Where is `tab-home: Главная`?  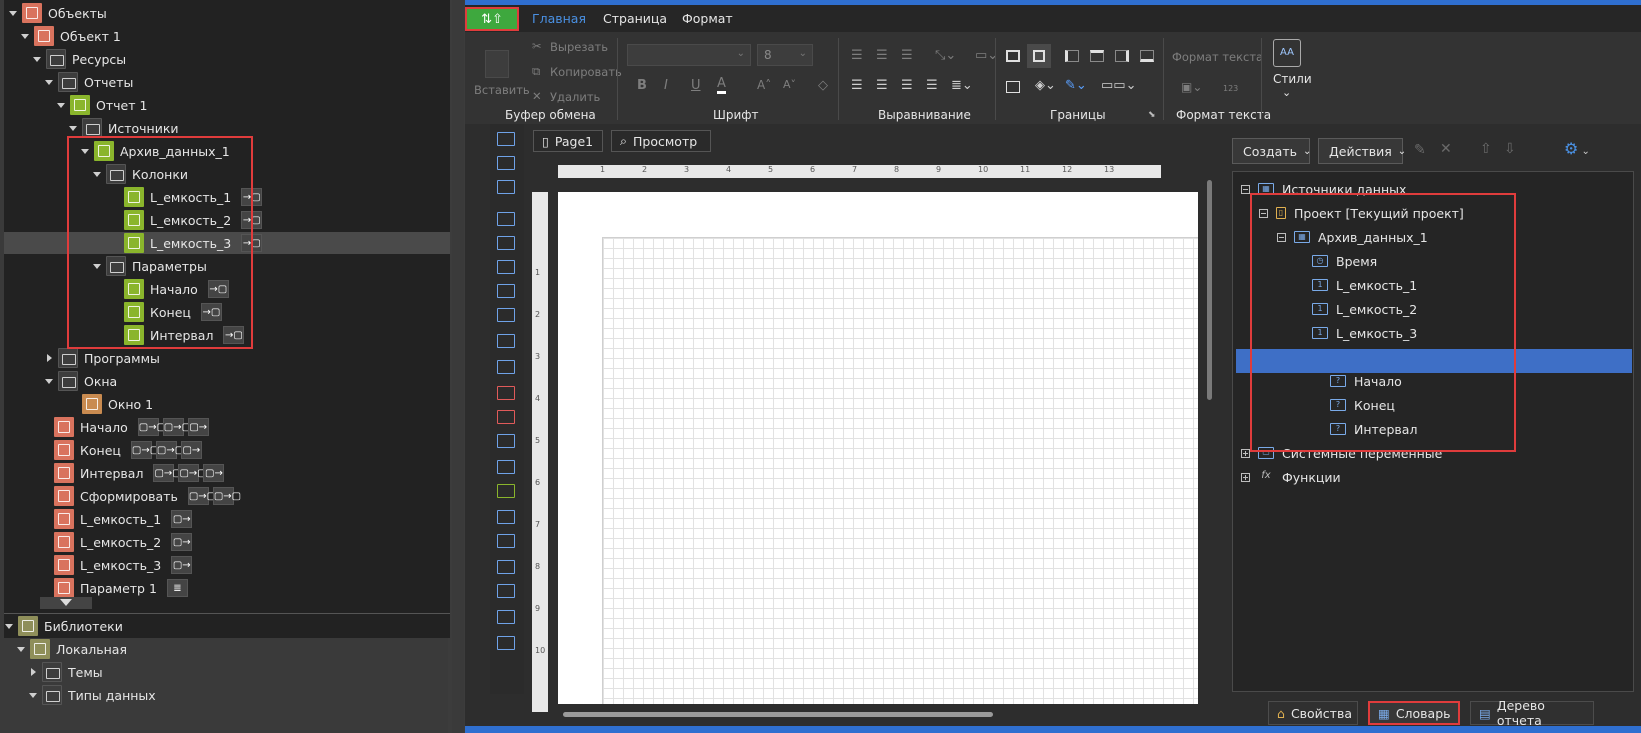
tab-home: Главная is located at coordinates (559, 18).